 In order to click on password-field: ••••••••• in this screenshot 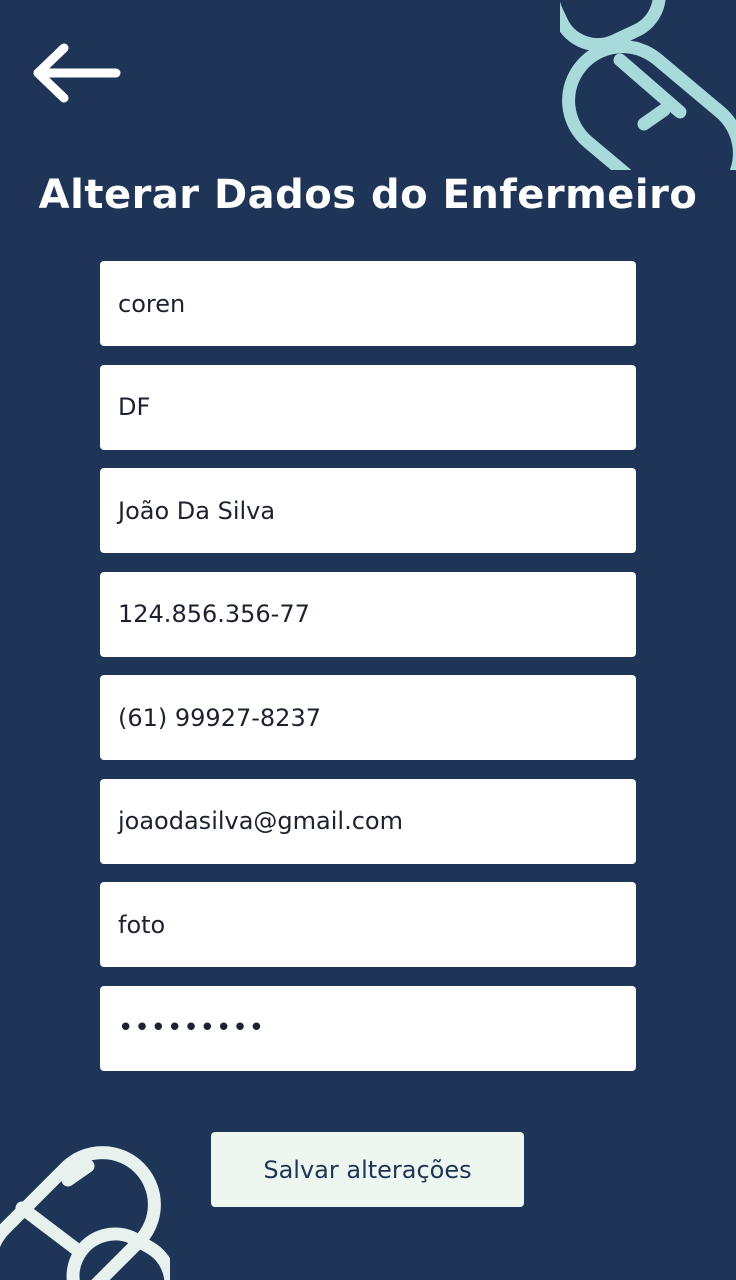, I will do `click(368, 1028)`.